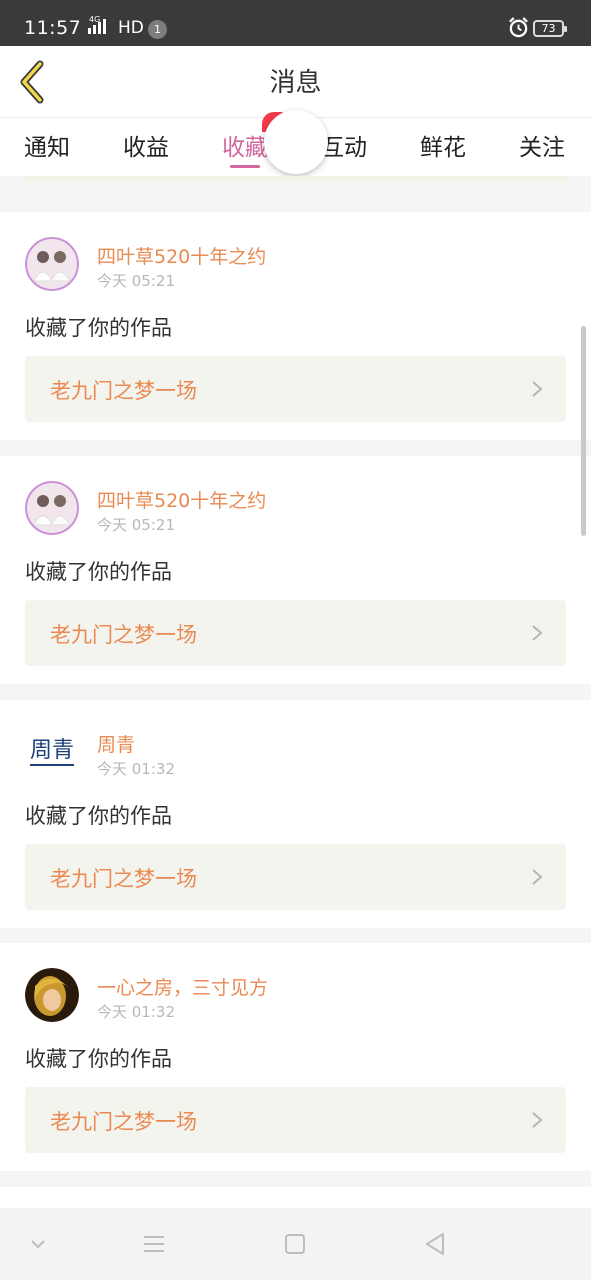 This screenshot has height=1280, width=591. Describe the element at coordinates (146, 145) in the screenshot. I see `tab-earnings: 收益` at that location.